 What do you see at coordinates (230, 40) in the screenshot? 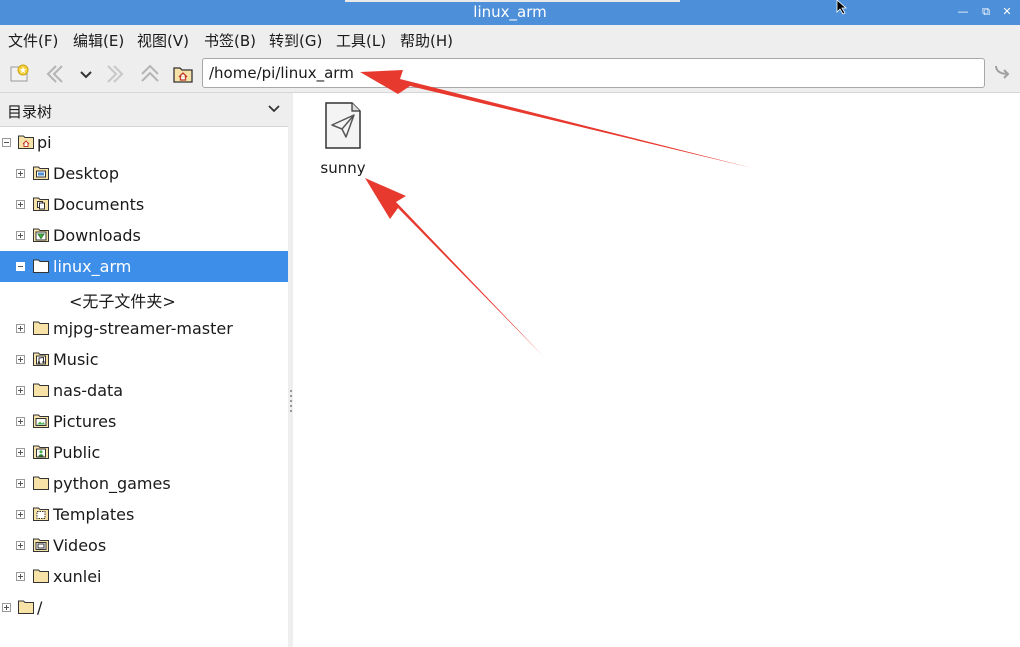
I see `menu-bookmarks: 书签(B)` at bounding box center [230, 40].